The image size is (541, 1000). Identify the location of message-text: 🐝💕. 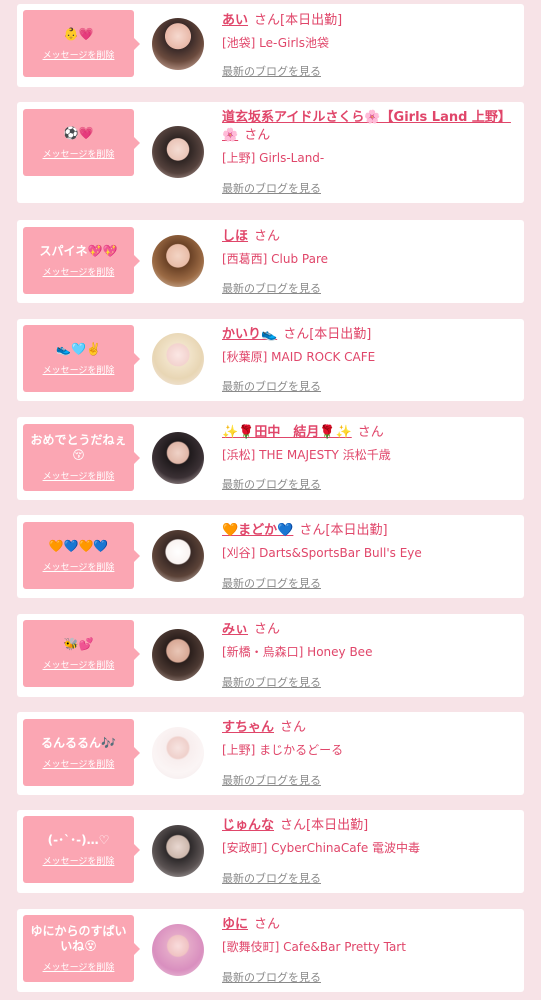
(78, 643).